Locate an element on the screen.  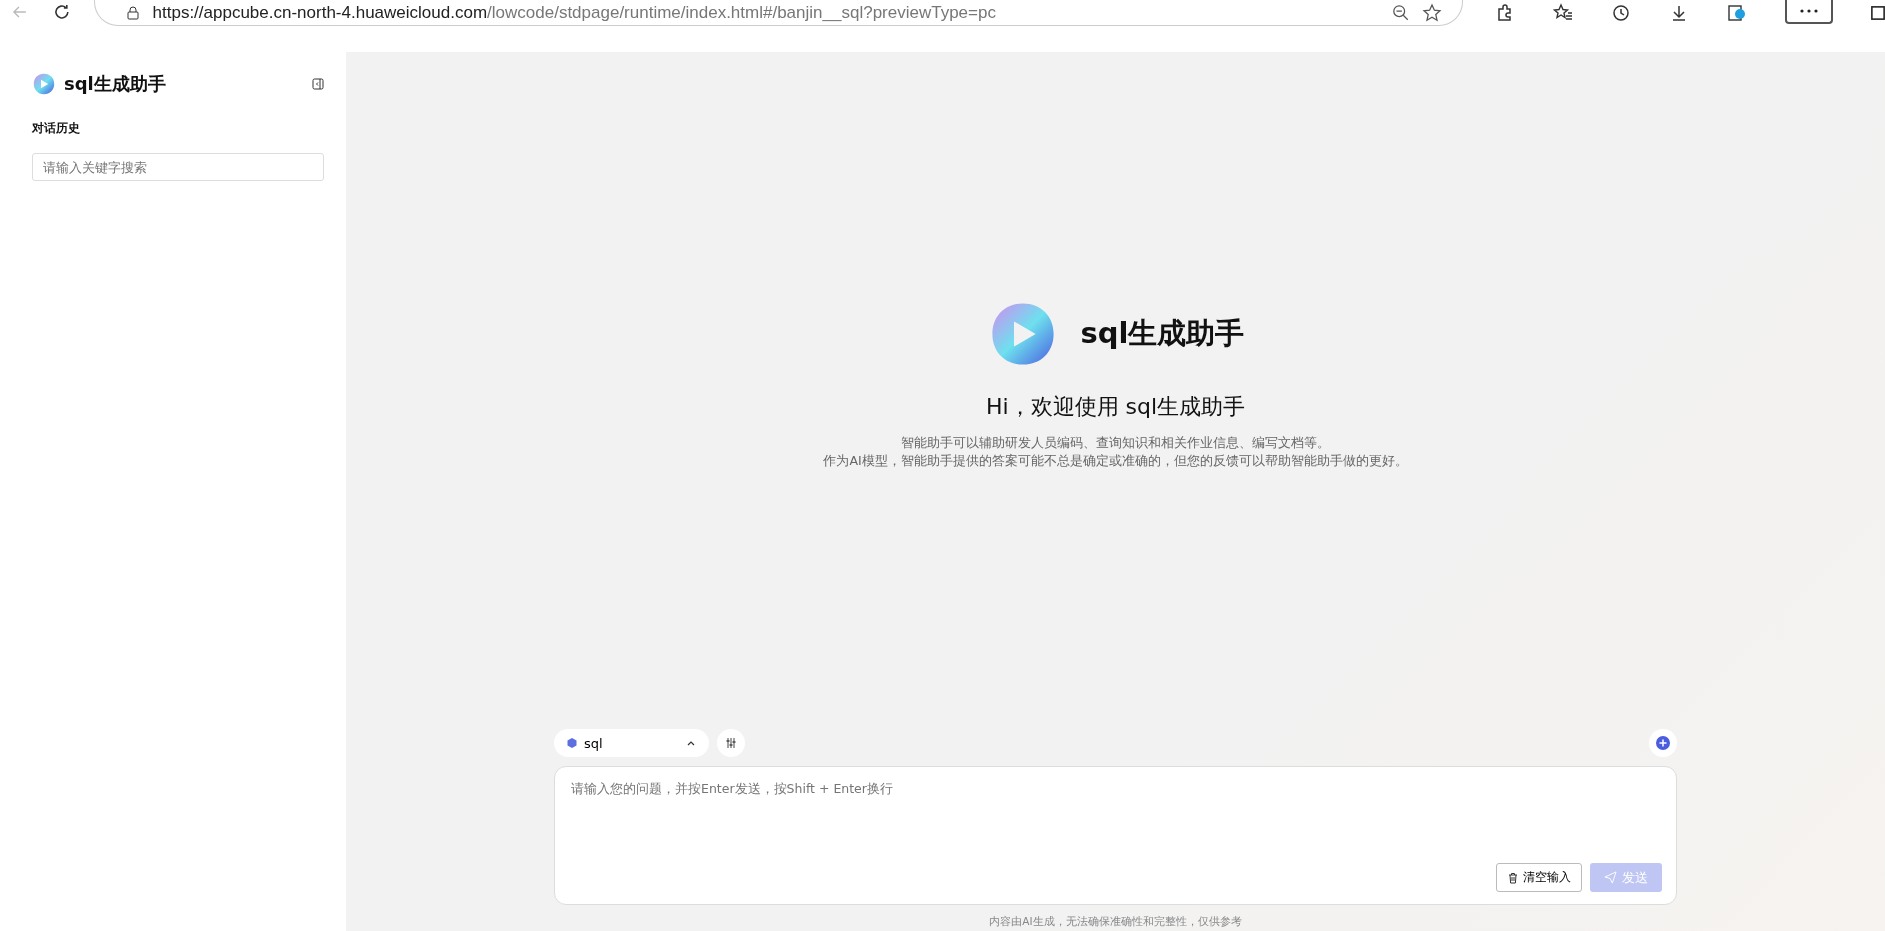
intro-text: 作为AI模型，智能助手提供的答案可能不总是确定或准确的，但您的反馈可以帮助智能助手做的更好。 is located at coordinates (1115, 461).